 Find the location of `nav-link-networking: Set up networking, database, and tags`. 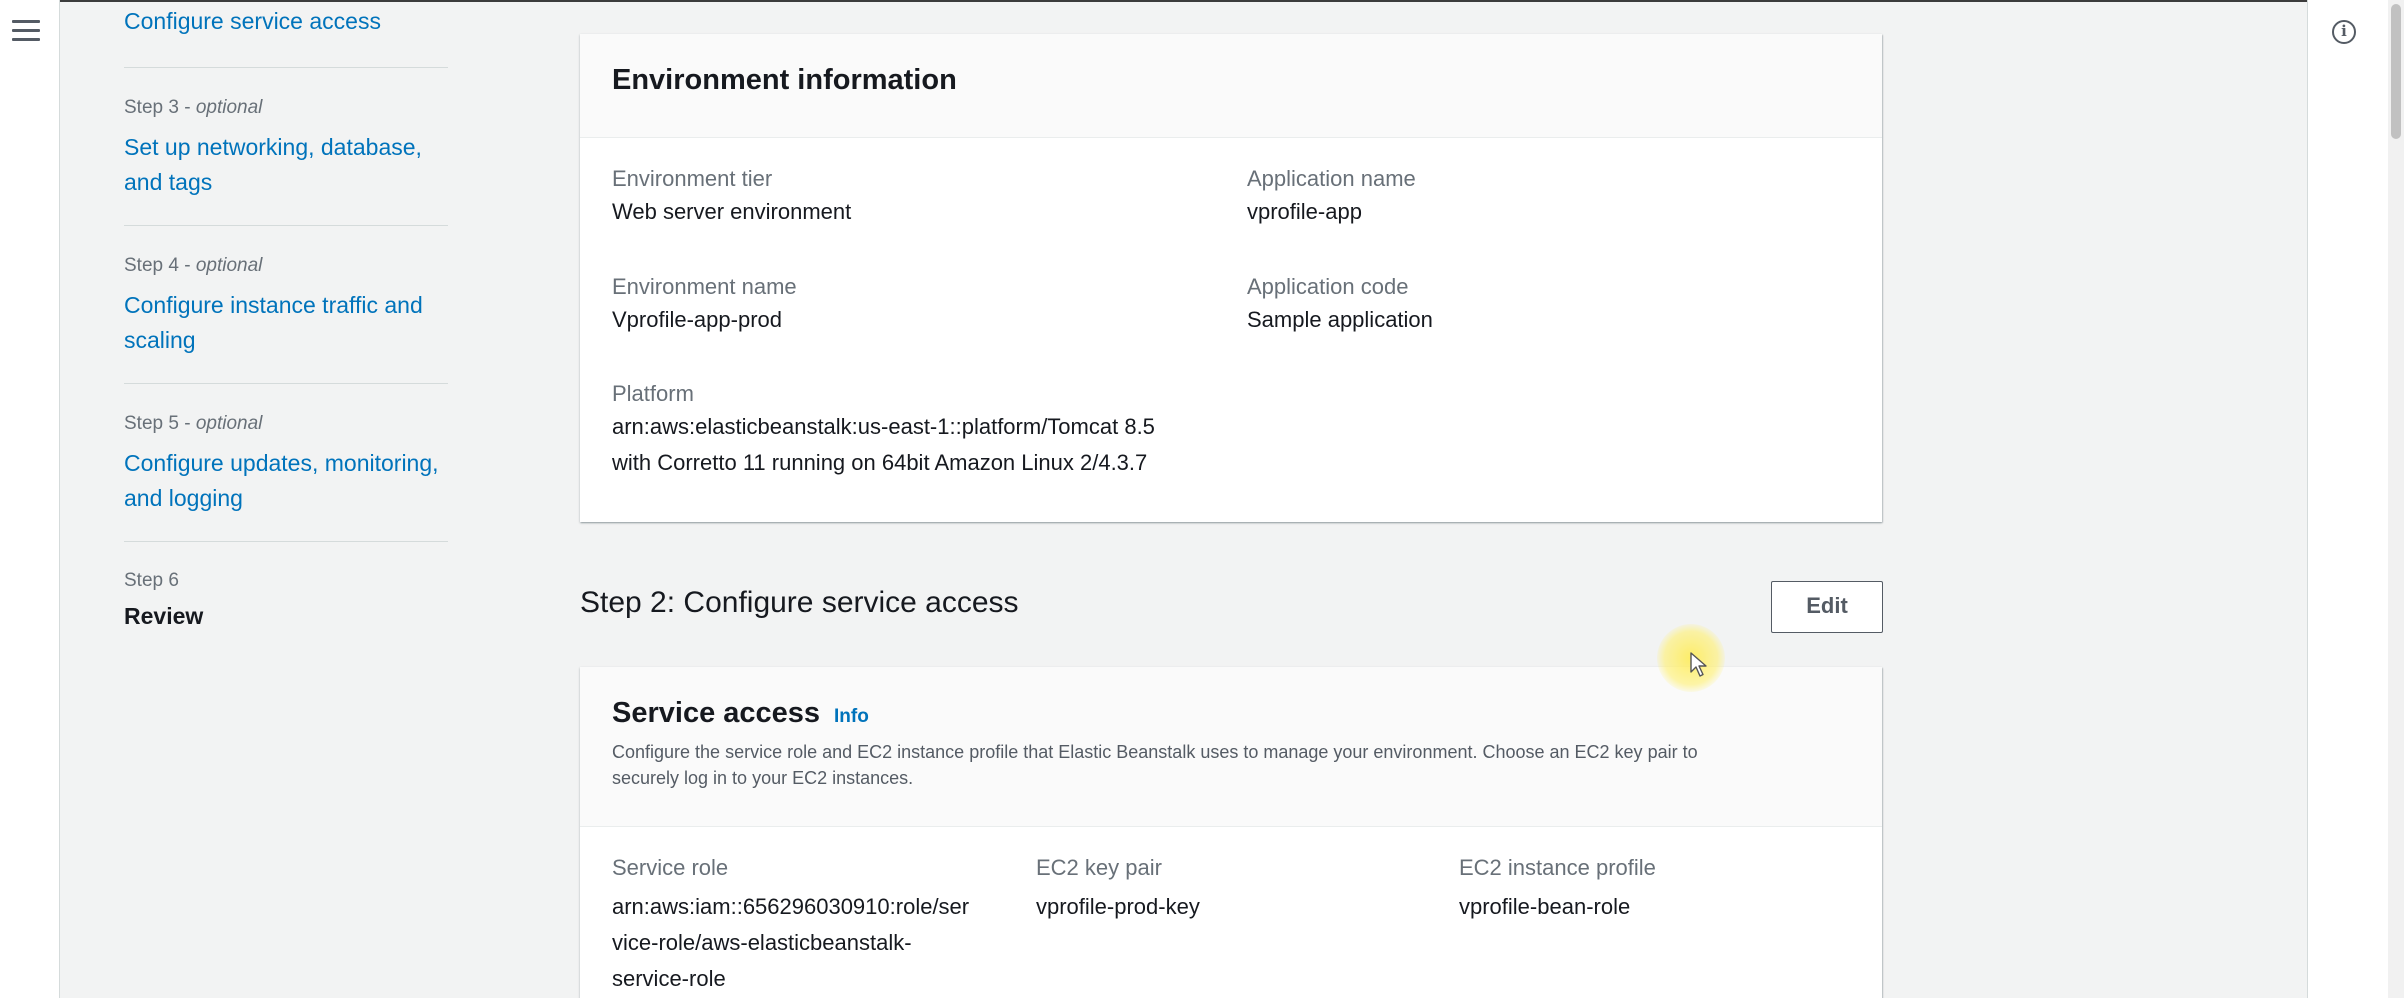

nav-link-networking: Set up networking, database, and tags is located at coordinates (286, 165).